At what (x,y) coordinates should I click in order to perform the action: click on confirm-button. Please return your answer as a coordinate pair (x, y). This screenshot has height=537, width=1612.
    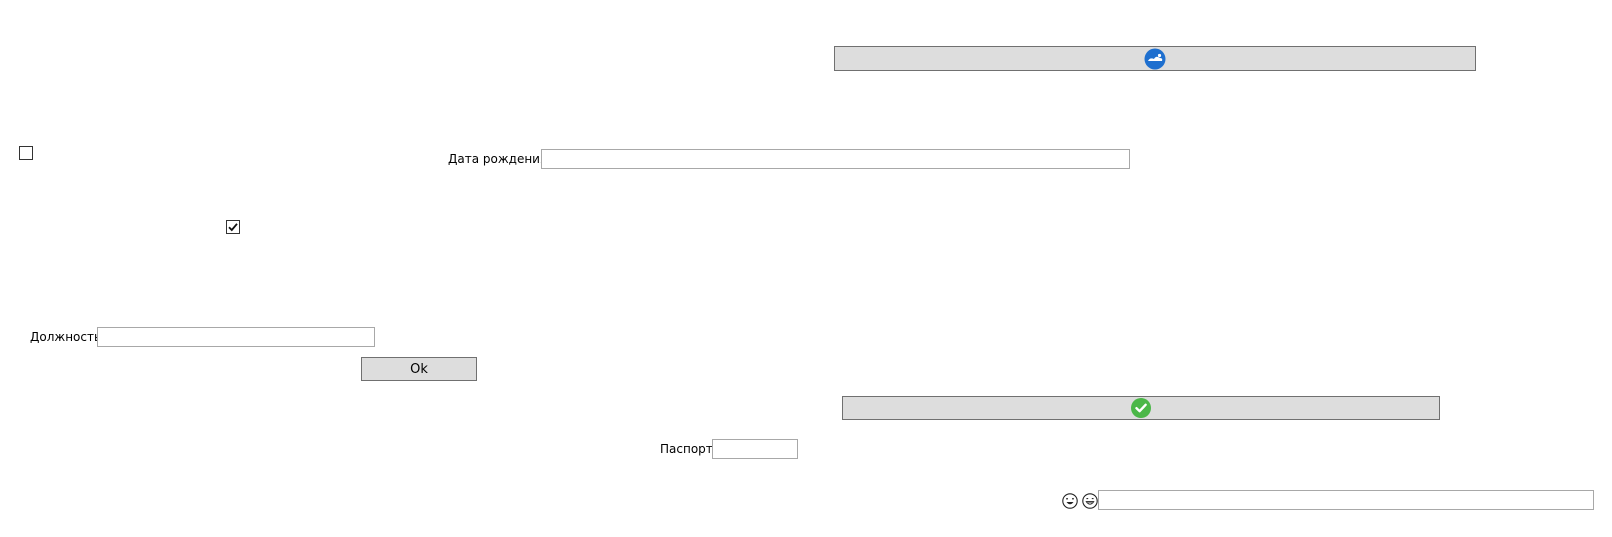
    Looking at the image, I should click on (1141, 408).